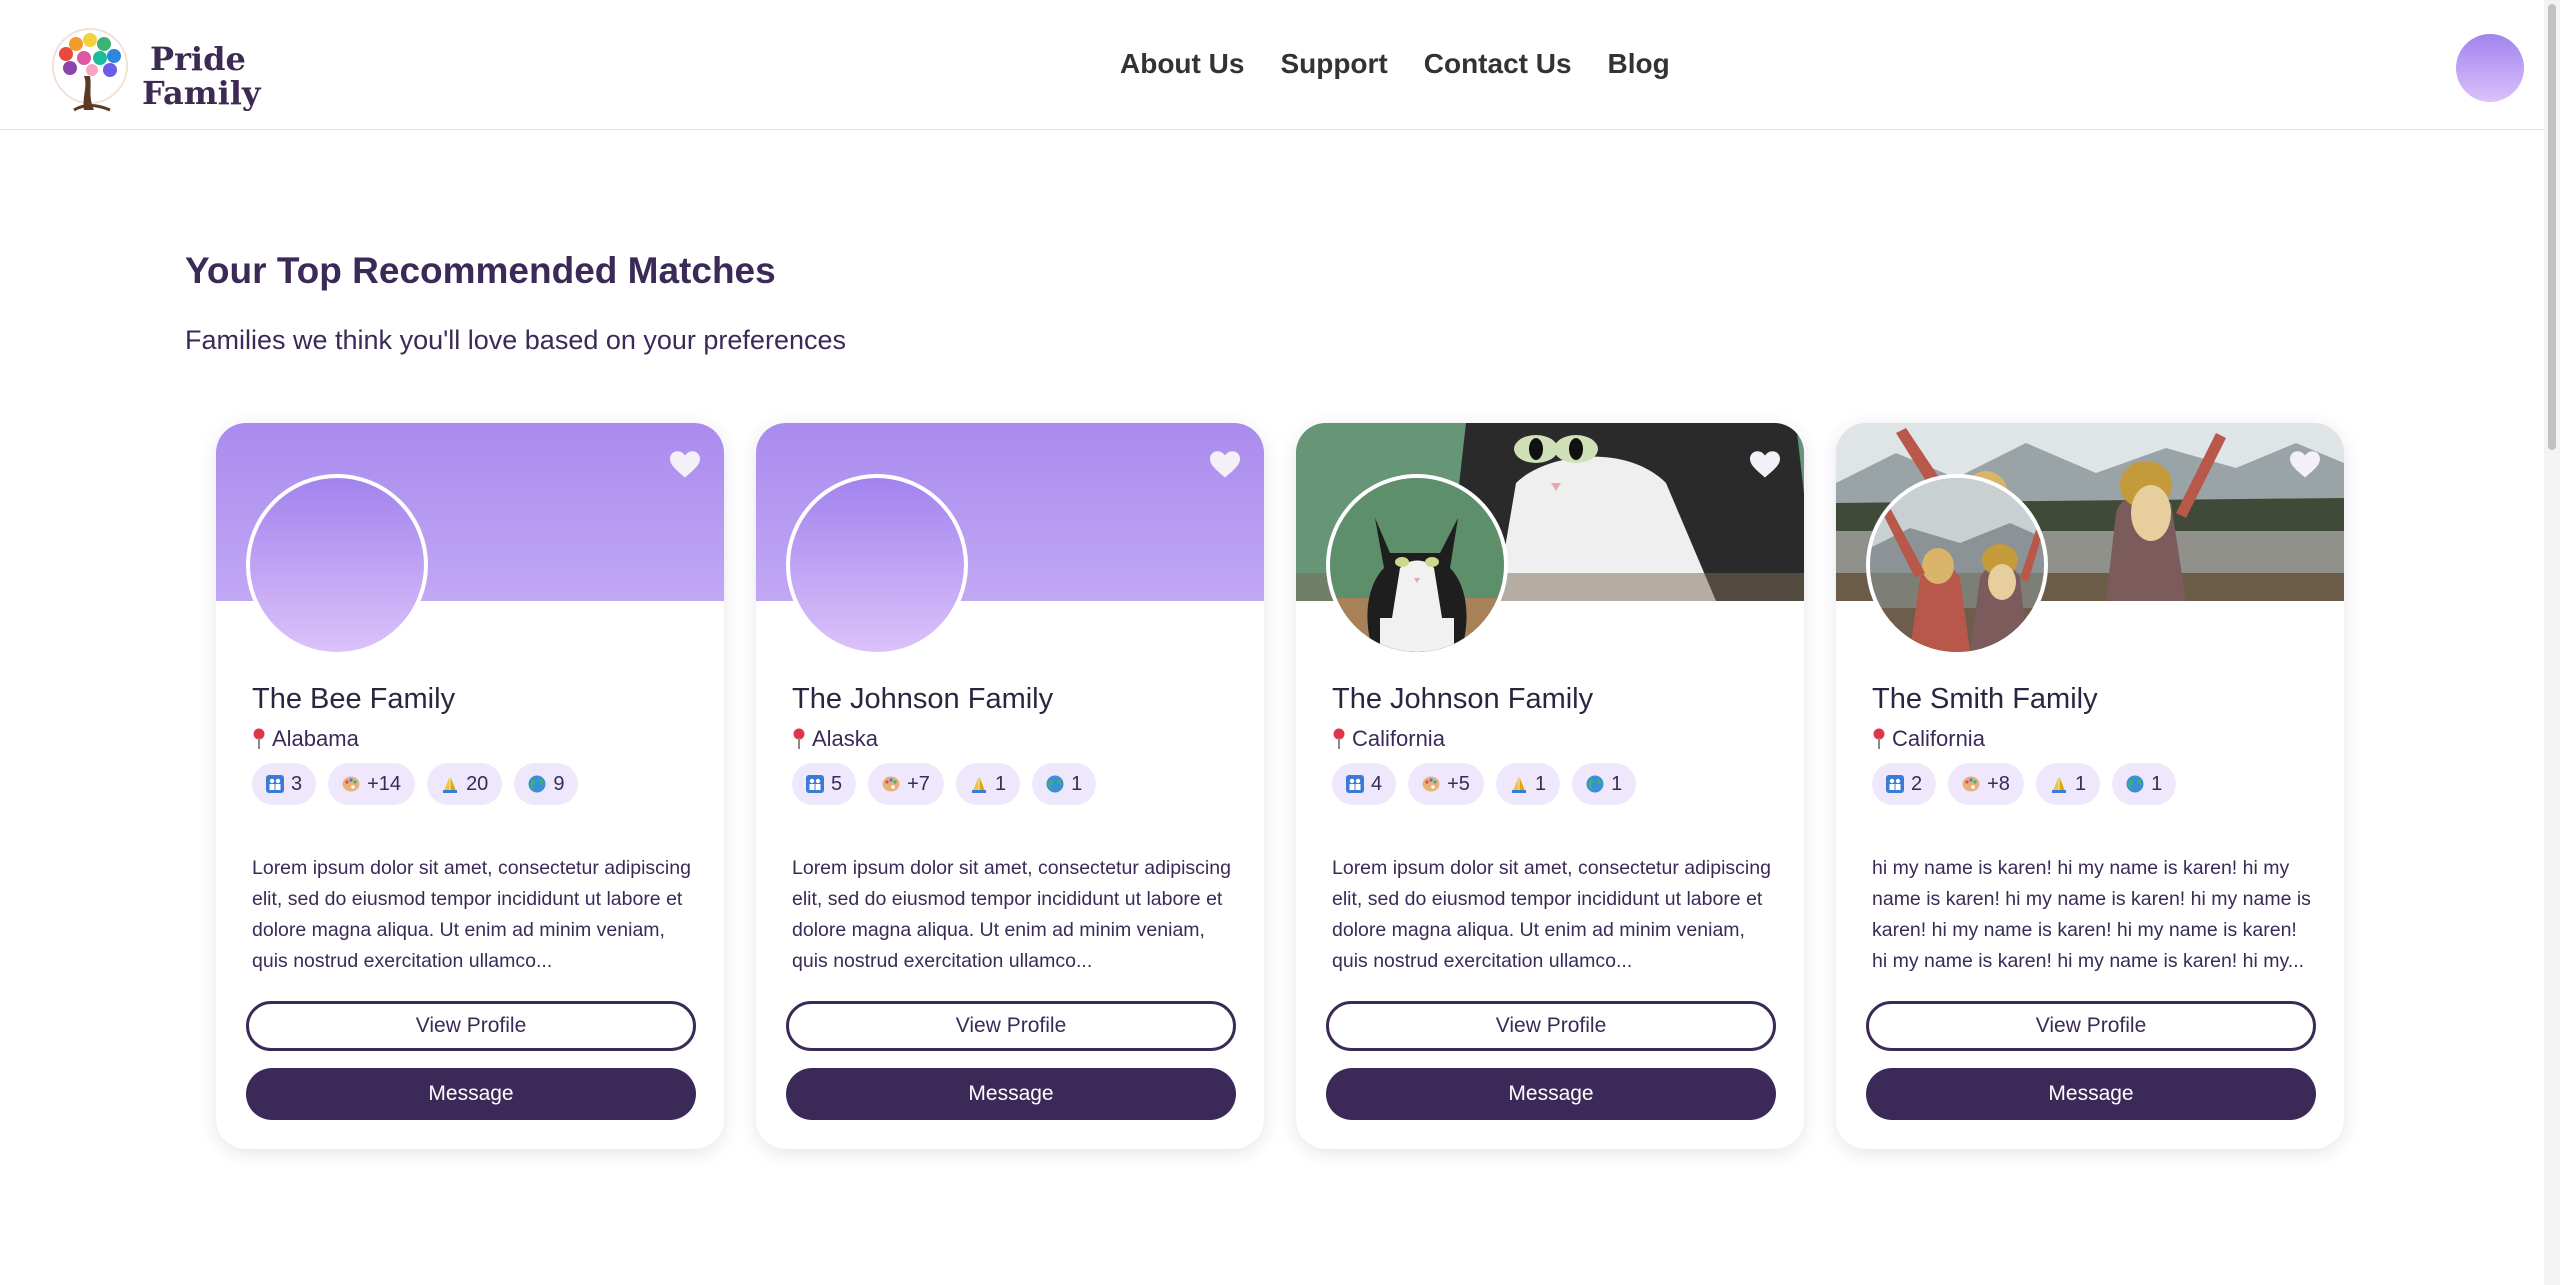  What do you see at coordinates (2552, 642) in the screenshot?
I see `scrollbar` at bounding box center [2552, 642].